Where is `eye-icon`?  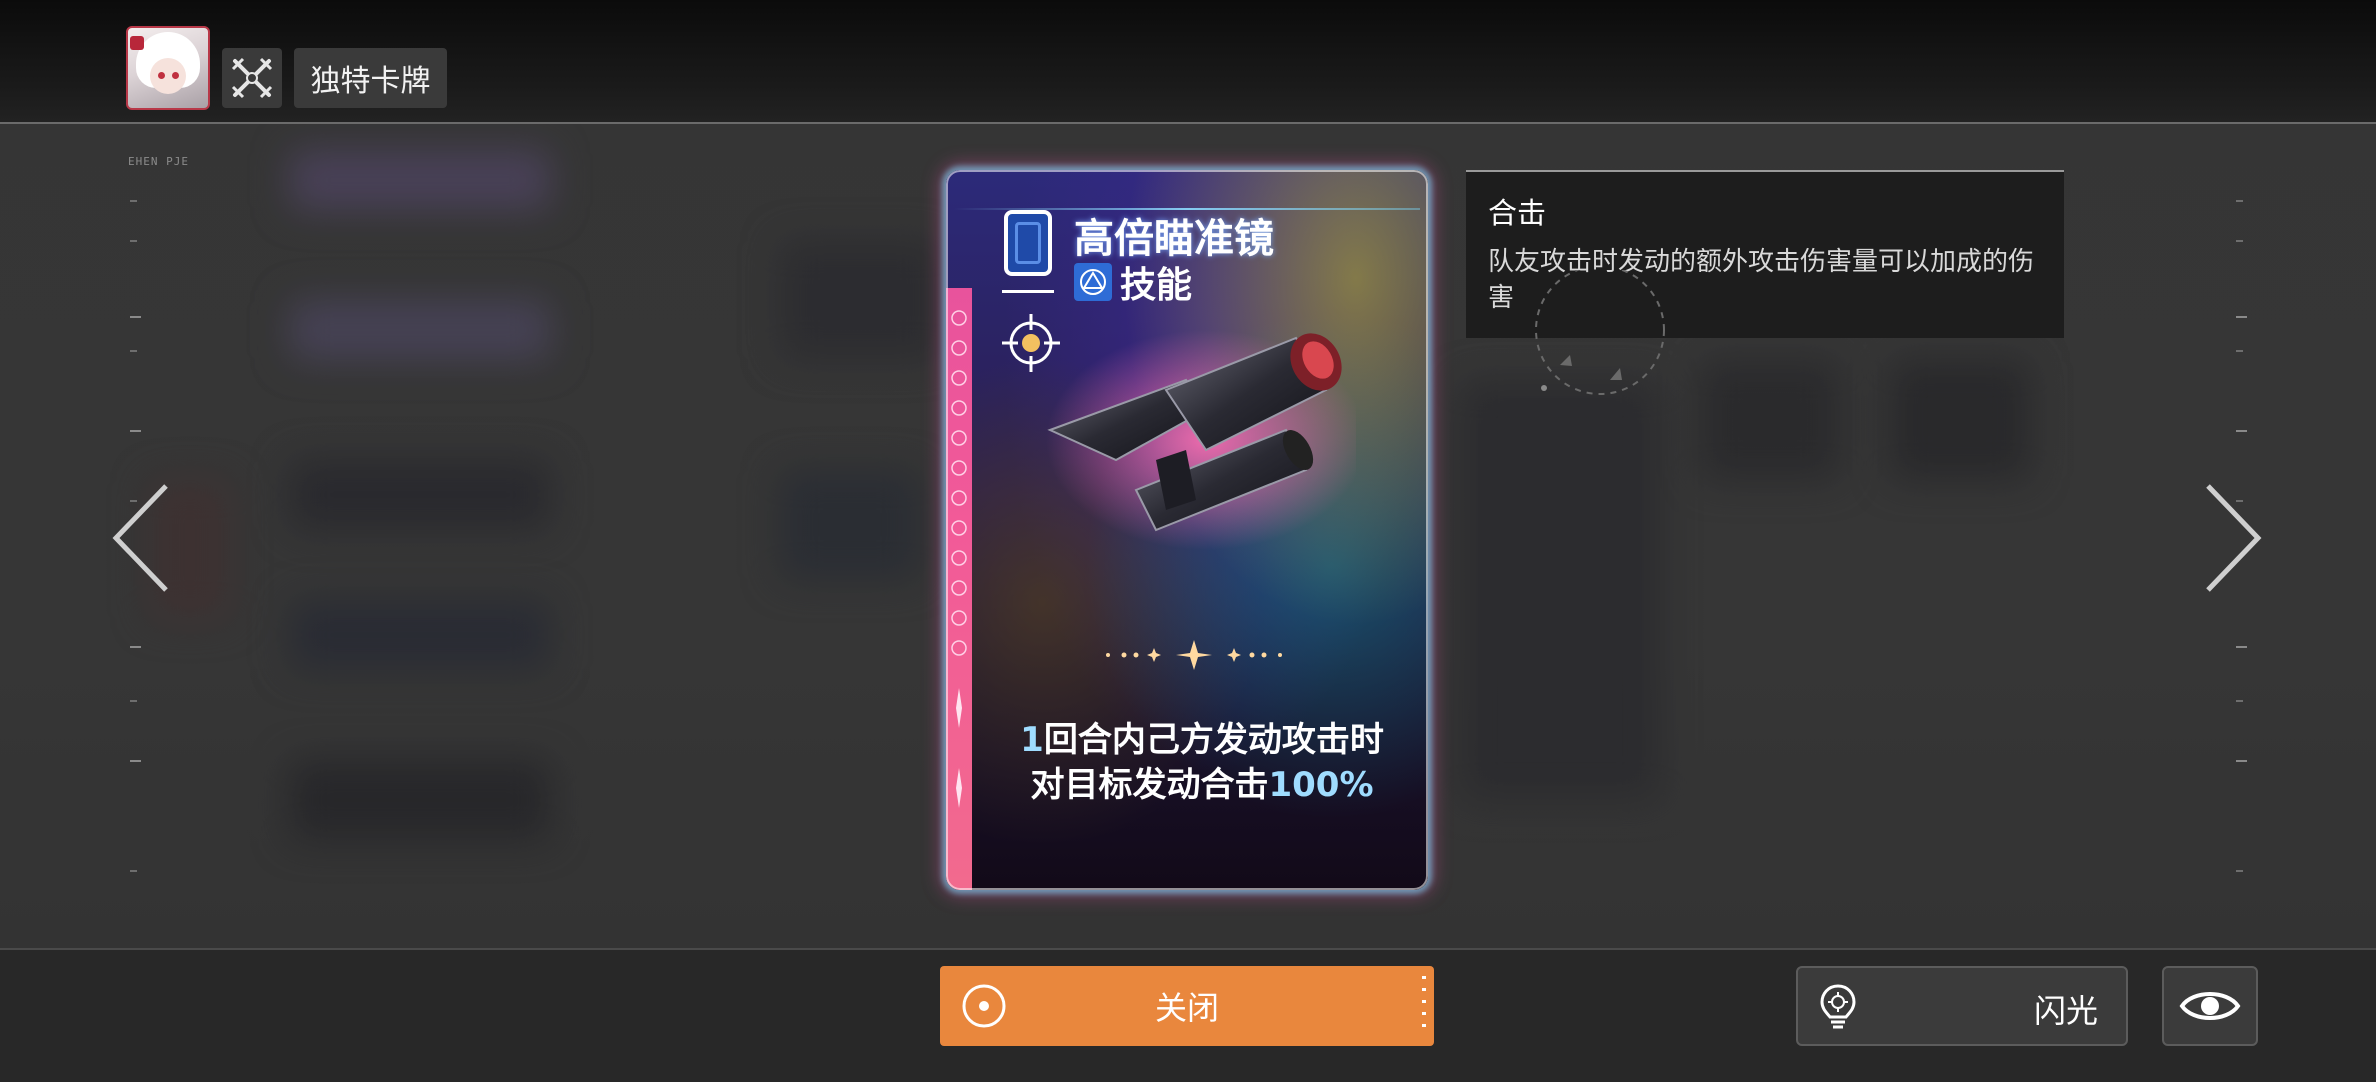 eye-icon is located at coordinates (2210, 1006).